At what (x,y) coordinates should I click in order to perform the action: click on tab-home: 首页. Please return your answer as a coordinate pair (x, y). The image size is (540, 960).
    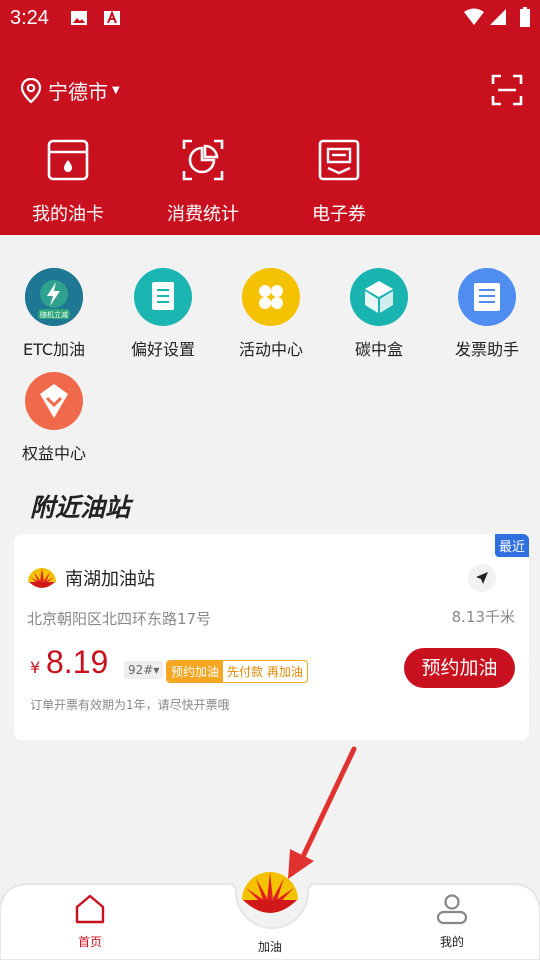
    Looking at the image, I should click on (90, 921).